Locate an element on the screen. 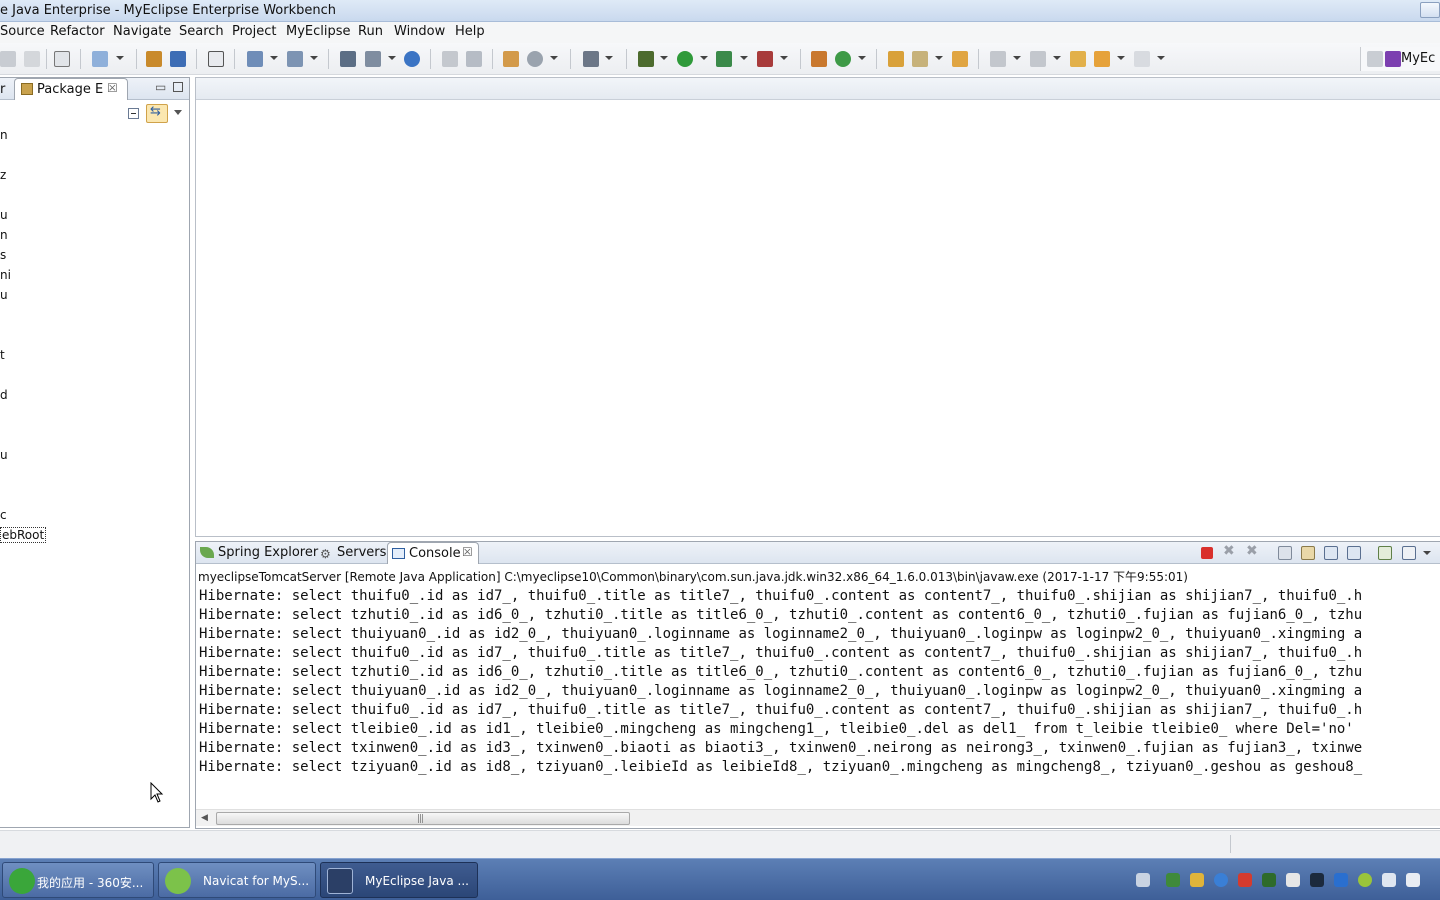 Image resolution: width=1440 pixels, height=900 pixels. tab-spring-explorer: Spring Explorer is located at coordinates (257, 553).